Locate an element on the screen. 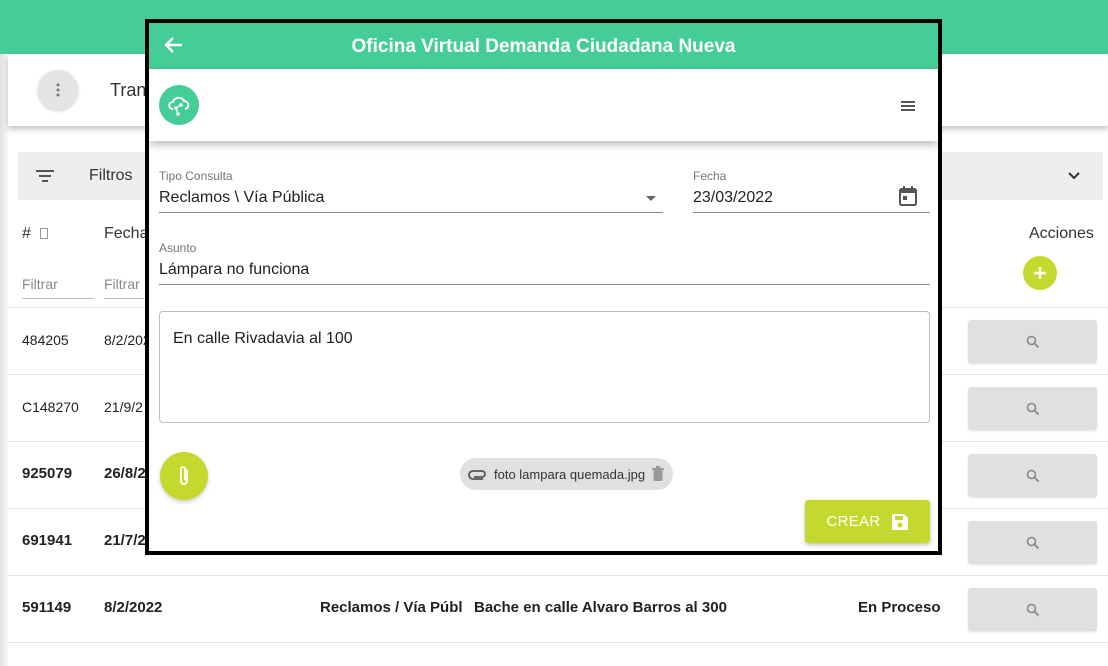 The width and height of the screenshot is (1108, 666). attachment-chip: foto lampara quemada.jpg is located at coordinates (567, 474).